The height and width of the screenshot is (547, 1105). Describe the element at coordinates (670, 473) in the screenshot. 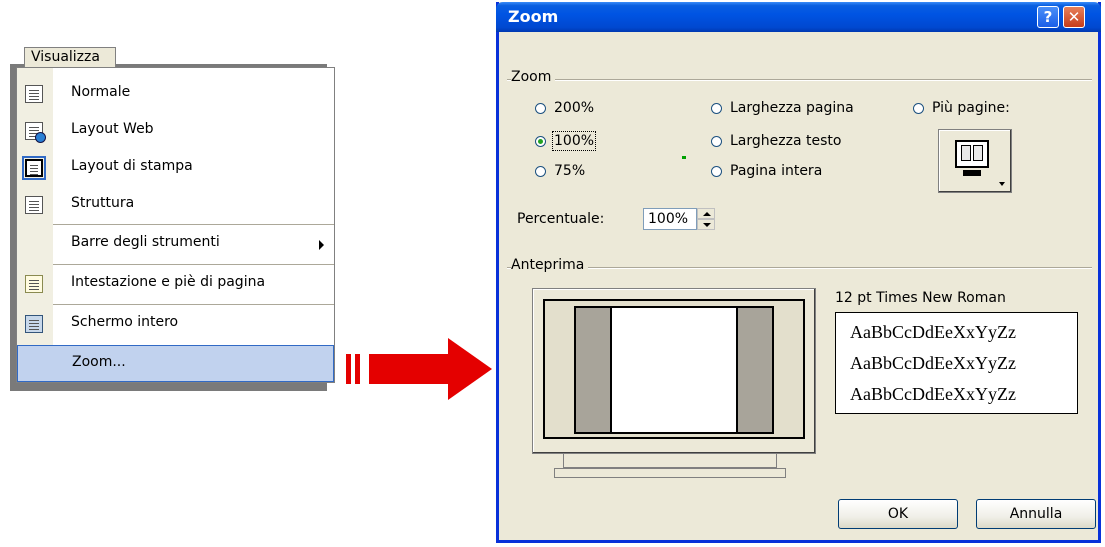

I see `monitor-foot` at that location.